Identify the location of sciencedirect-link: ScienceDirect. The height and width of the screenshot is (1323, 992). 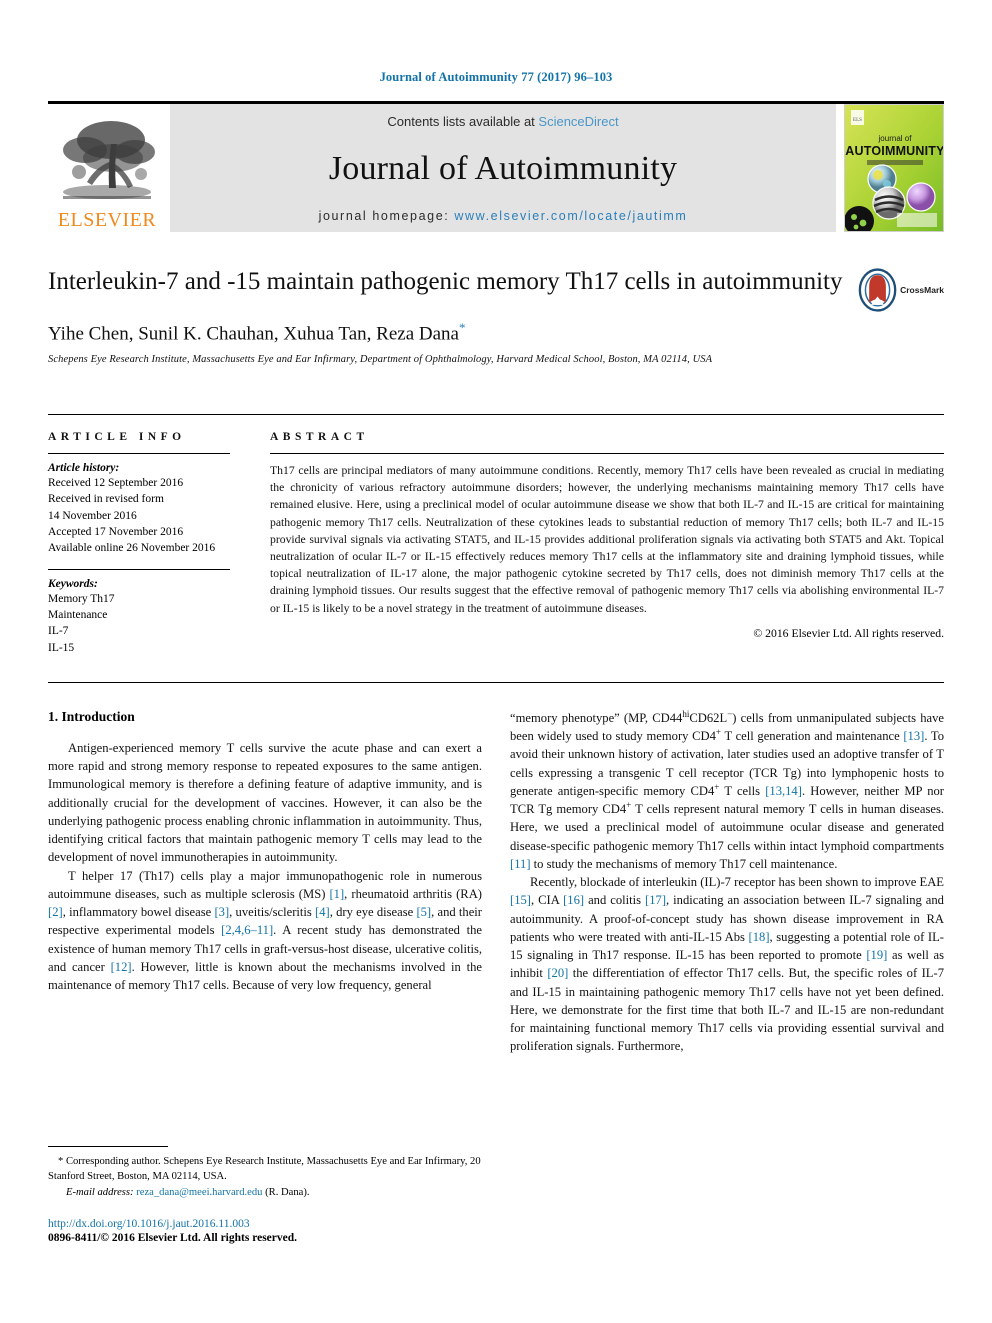
(578, 121).